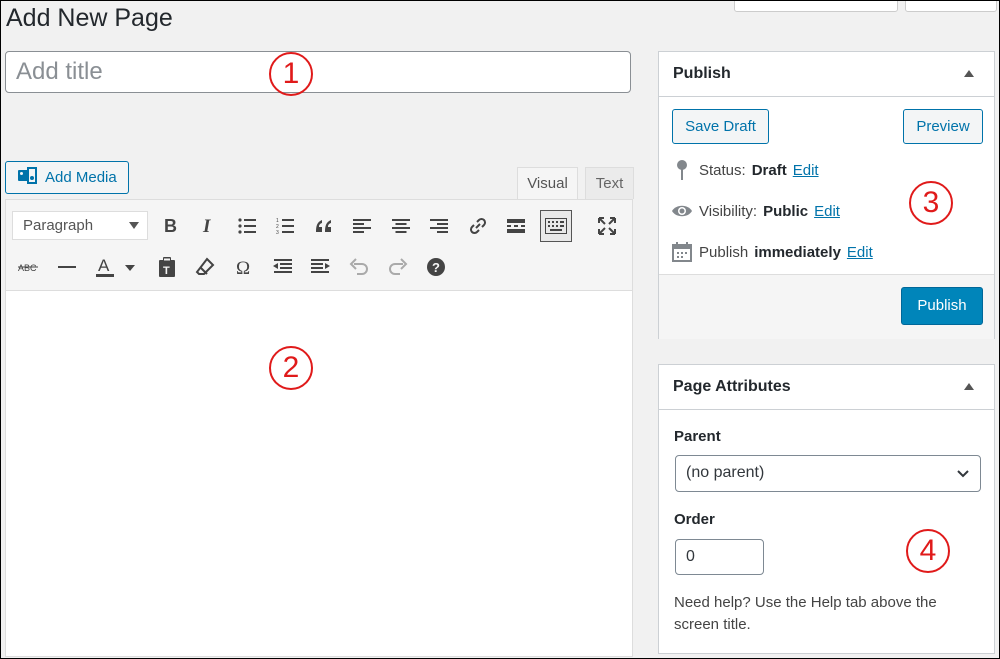  Describe the element at coordinates (291, 368) in the screenshot. I see `annotation-marker-2: 2` at that location.